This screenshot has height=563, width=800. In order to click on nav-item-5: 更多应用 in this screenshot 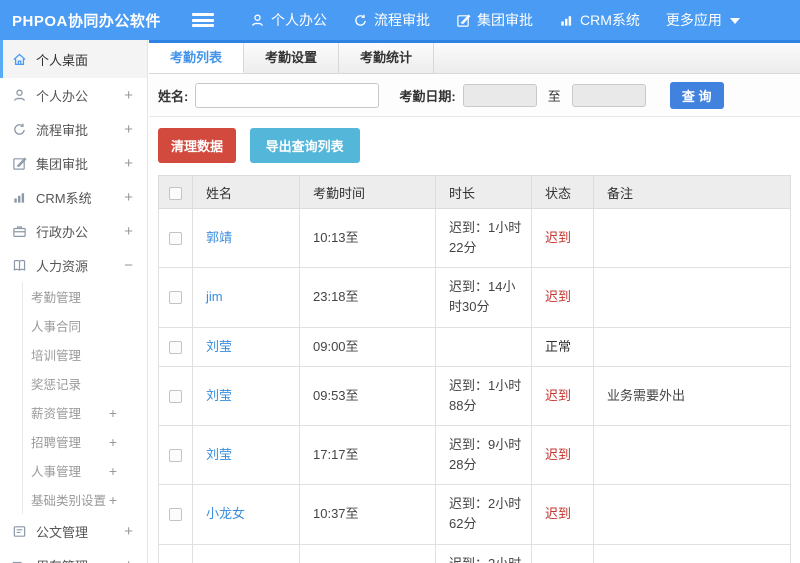, I will do `click(703, 20)`.